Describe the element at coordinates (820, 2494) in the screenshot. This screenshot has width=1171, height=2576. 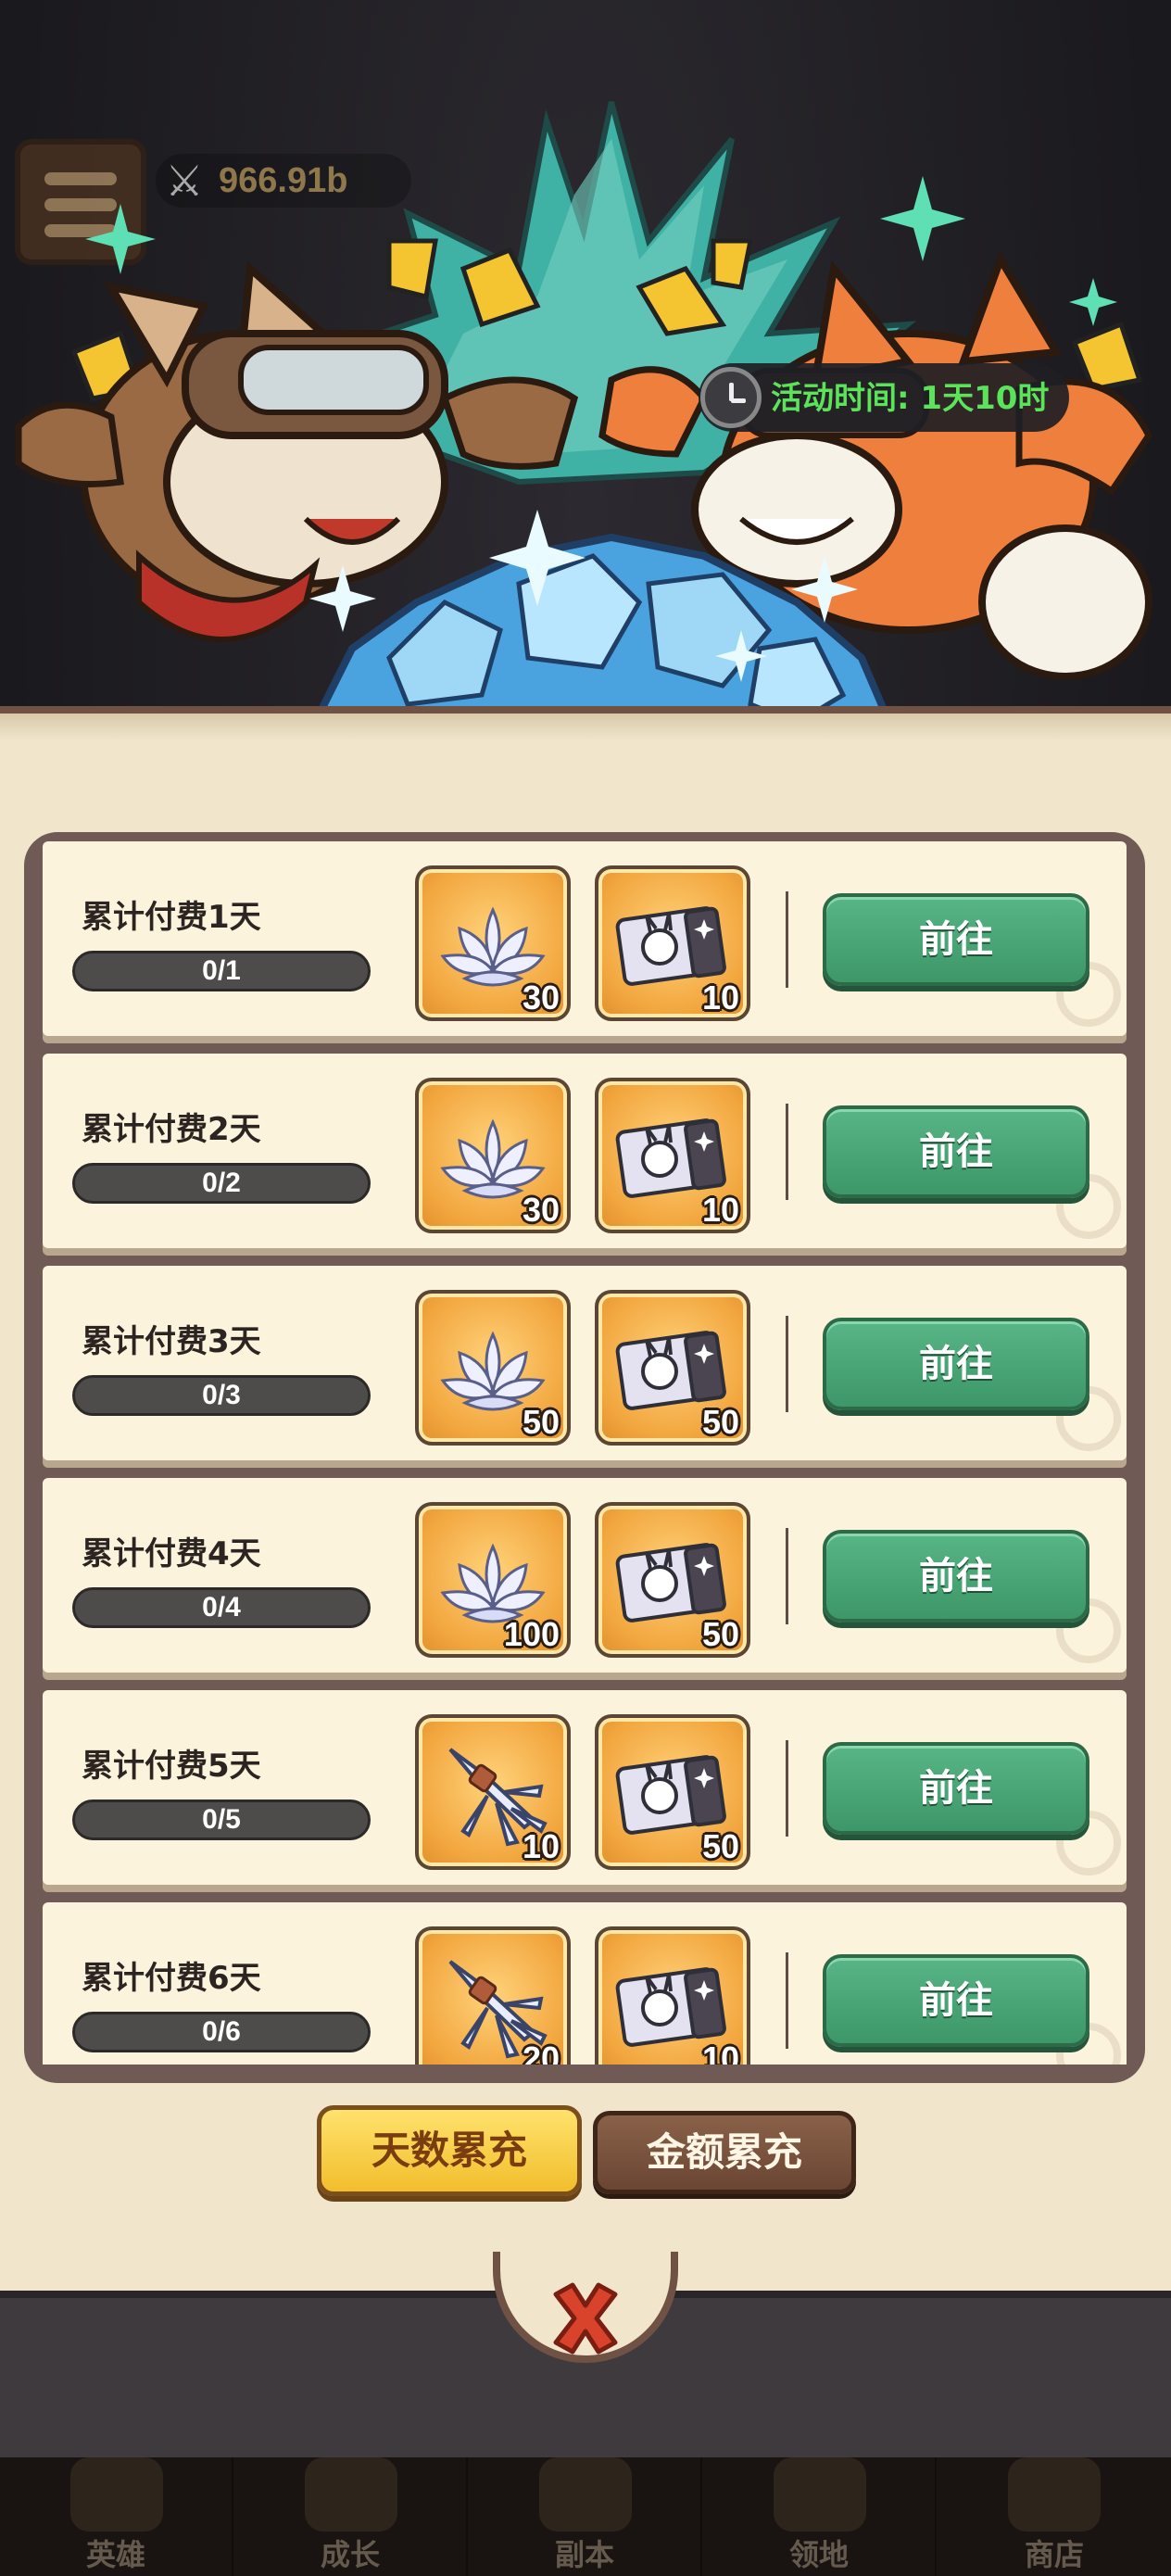
I see `territory-icon` at that location.